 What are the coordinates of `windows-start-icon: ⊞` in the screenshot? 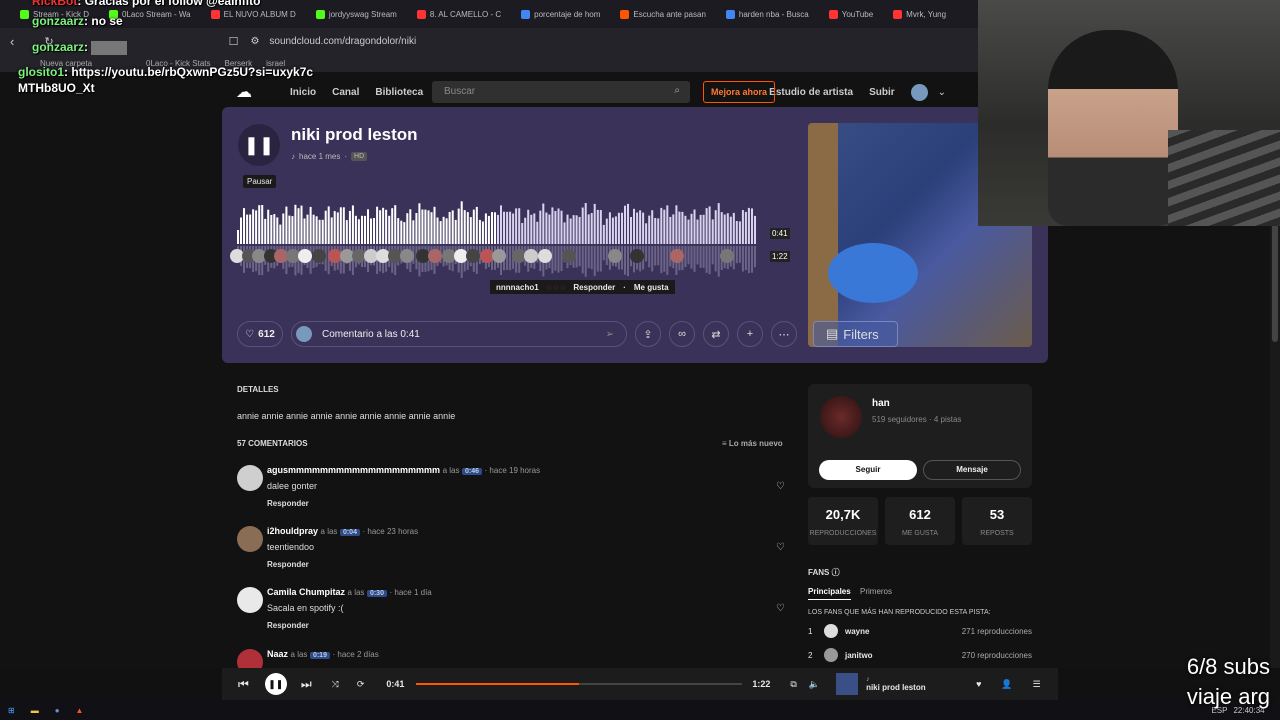 It's located at (11, 710).